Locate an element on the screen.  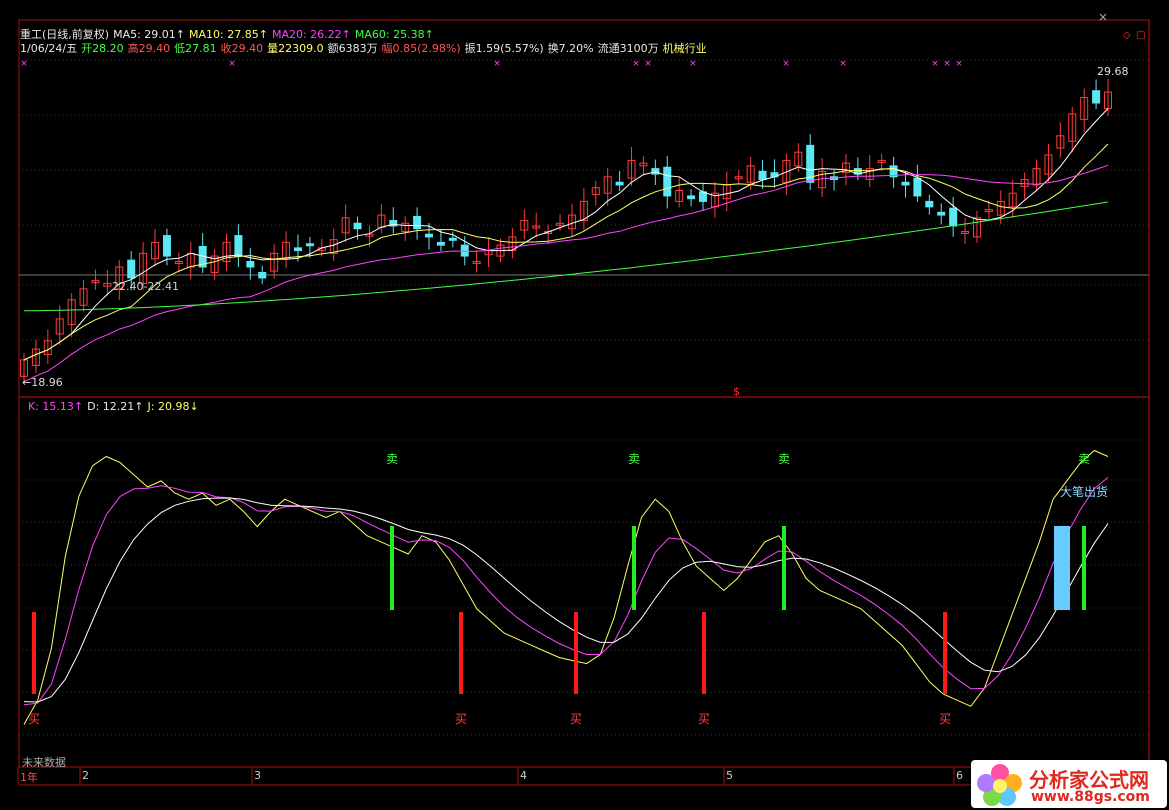
close-icon: × is located at coordinates (1103, 17).